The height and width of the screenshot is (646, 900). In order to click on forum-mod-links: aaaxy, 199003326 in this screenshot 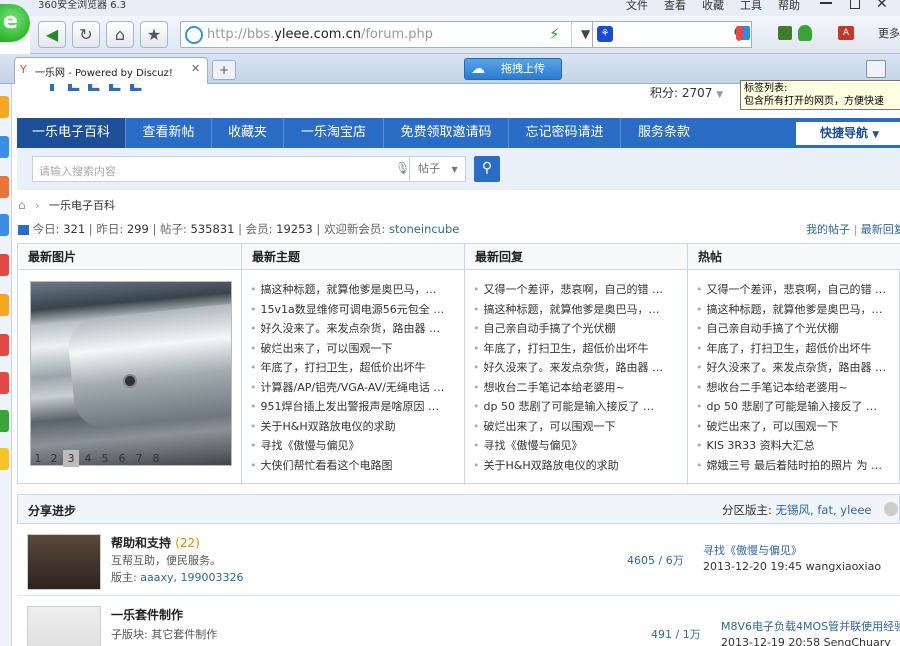, I will do `click(191, 577)`.